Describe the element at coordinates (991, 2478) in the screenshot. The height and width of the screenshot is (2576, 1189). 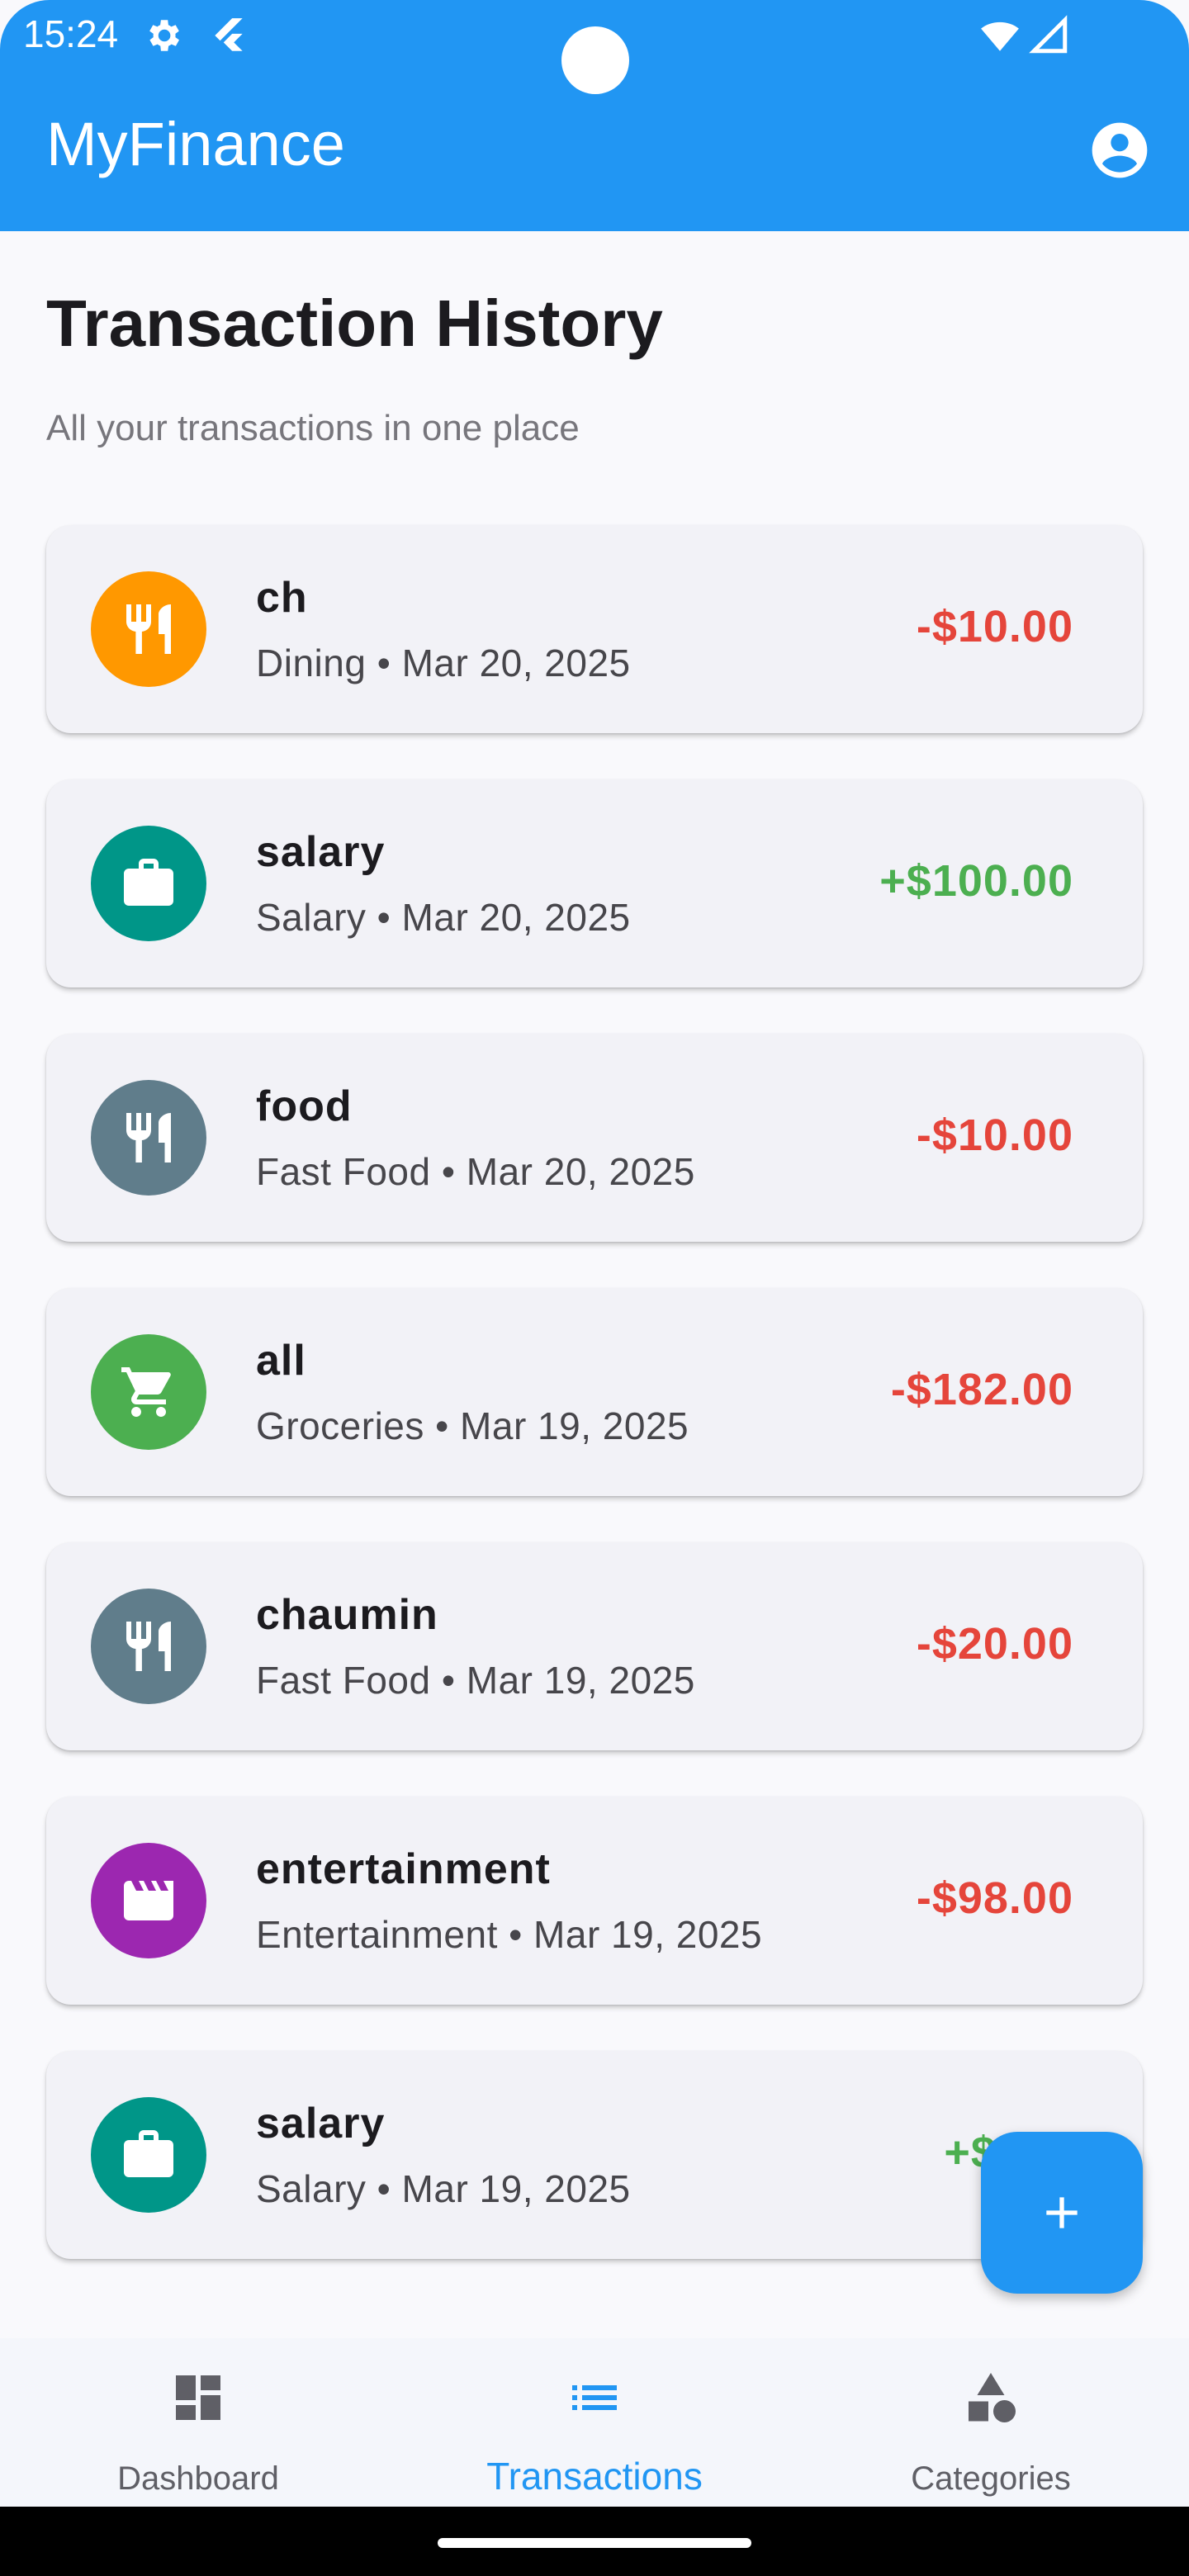
I see `nav-label: Categories` at that location.